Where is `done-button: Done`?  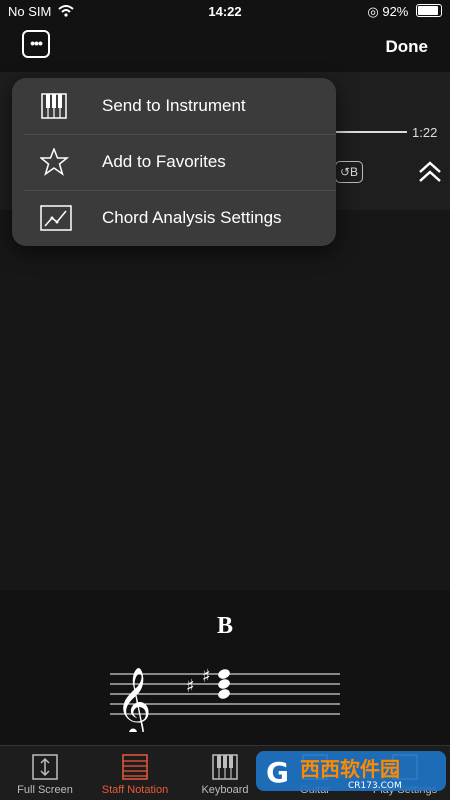
done-button: Done is located at coordinates (407, 47).